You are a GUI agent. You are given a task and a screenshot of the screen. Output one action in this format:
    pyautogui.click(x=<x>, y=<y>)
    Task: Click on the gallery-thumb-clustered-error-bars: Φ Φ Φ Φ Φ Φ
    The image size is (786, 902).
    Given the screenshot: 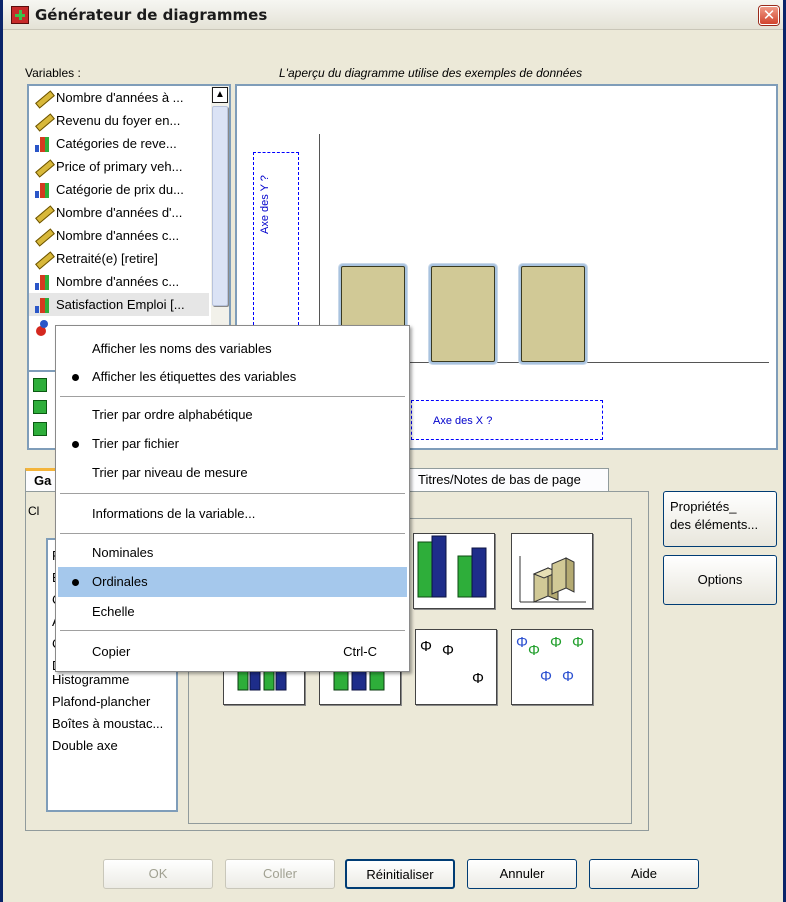 What is the action you would take?
    pyautogui.click(x=552, y=667)
    